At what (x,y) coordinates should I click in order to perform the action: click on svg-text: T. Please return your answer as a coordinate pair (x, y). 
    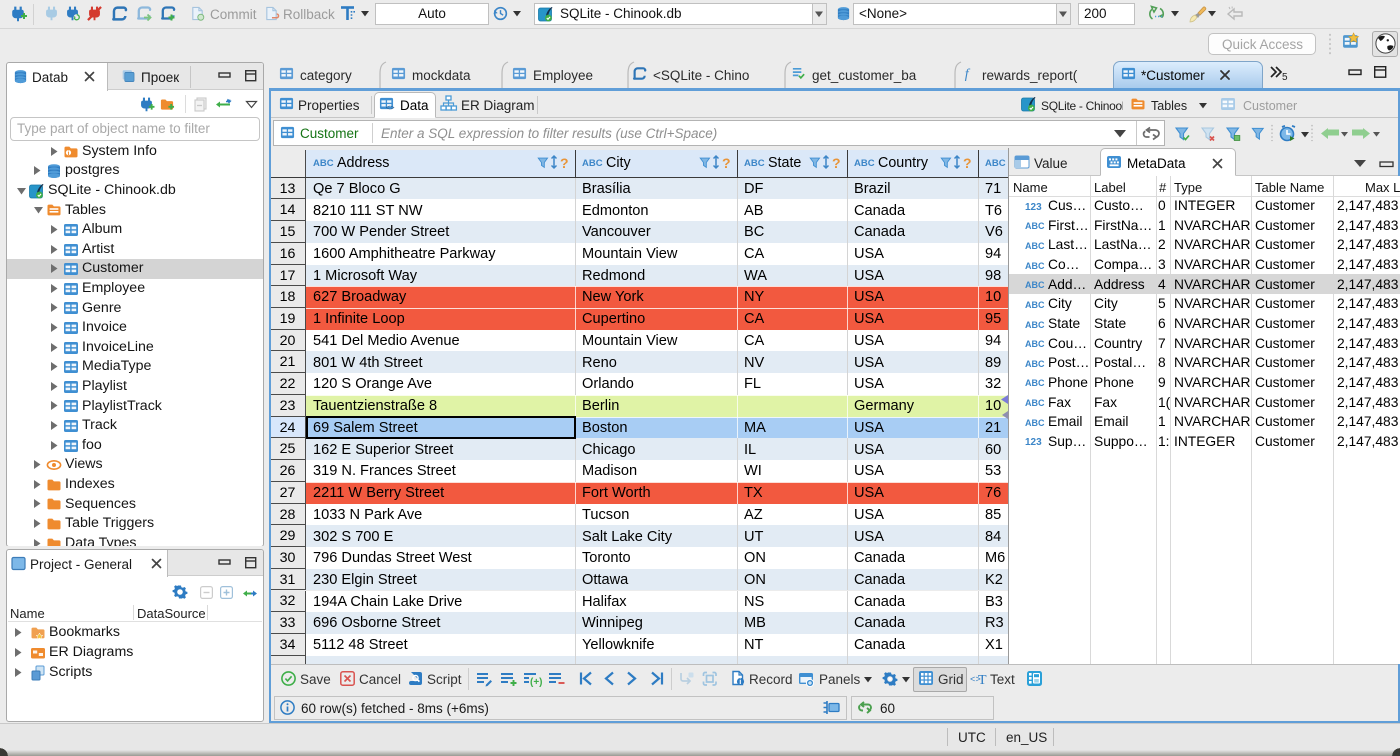
    Looking at the image, I should click on (982, 680).